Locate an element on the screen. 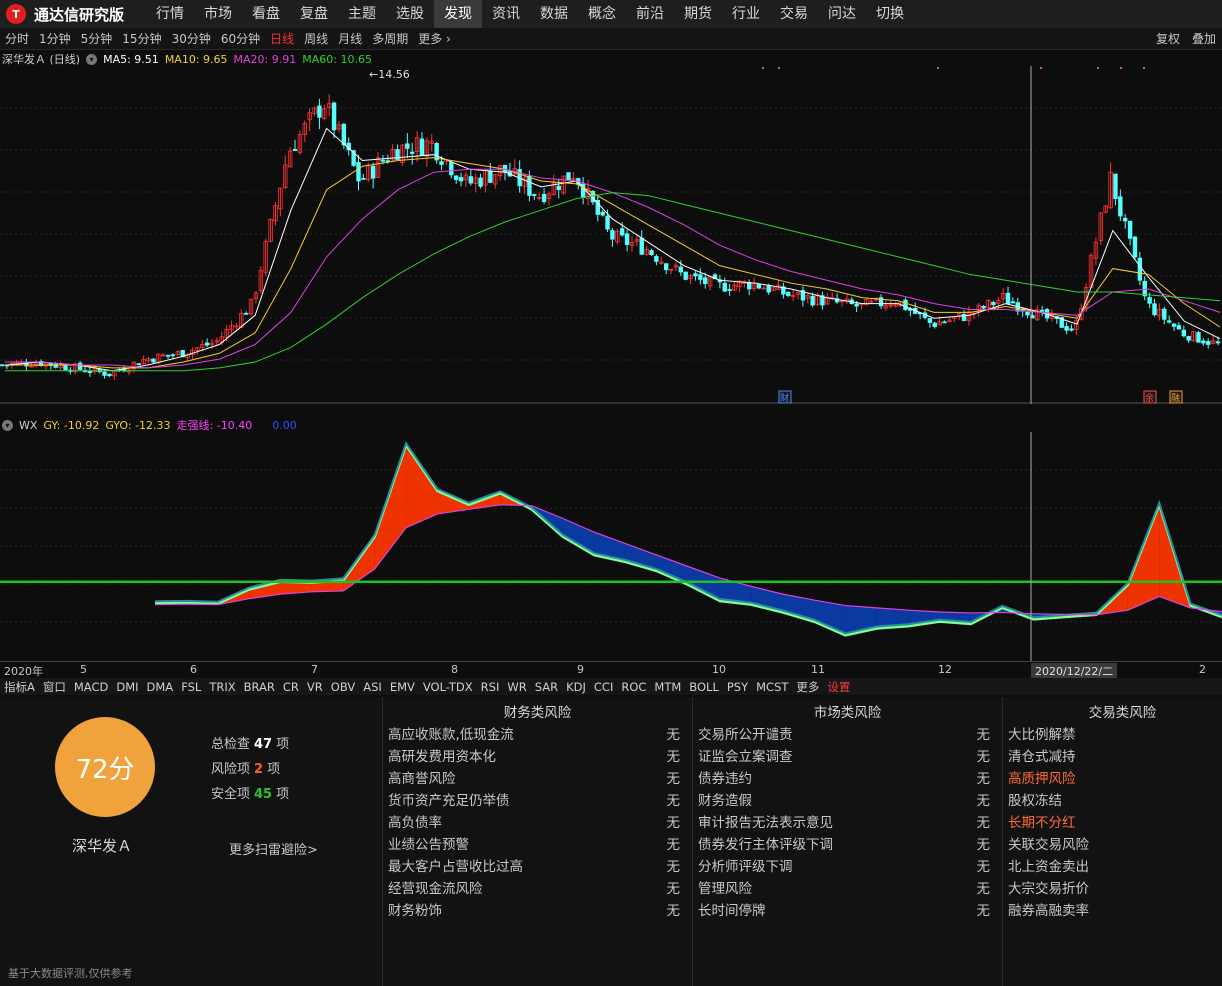 Image resolution: width=1222 pixels, height=986 pixels. risk-row: 股权冻结无 is located at coordinates (1115, 800).